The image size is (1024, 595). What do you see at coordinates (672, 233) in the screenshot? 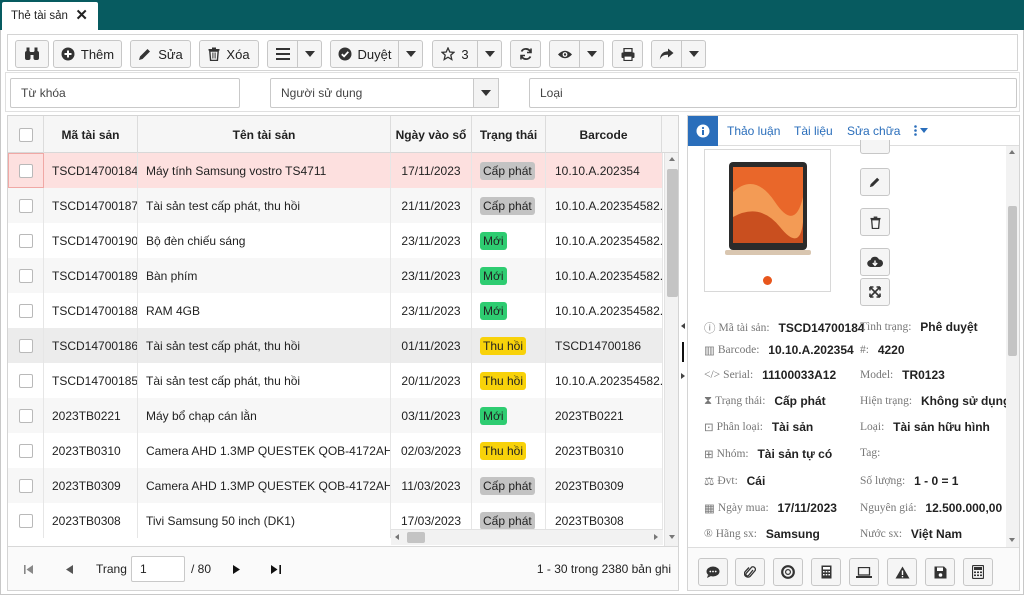
I see `vertical-scroll-thumb` at bounding box center [672, 233].